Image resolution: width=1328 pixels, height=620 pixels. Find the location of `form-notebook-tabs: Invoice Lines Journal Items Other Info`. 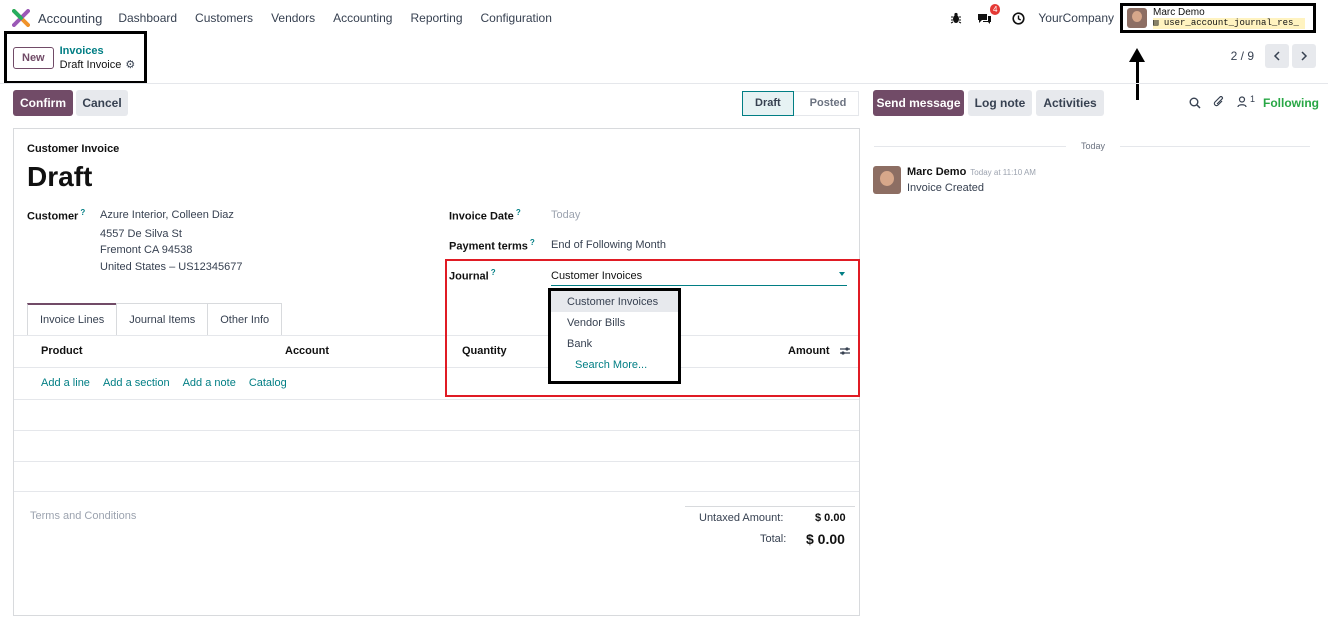

form-notebook-tabs: Invoice Lines Journal Items Other Info is located at coordinates (155, 319).